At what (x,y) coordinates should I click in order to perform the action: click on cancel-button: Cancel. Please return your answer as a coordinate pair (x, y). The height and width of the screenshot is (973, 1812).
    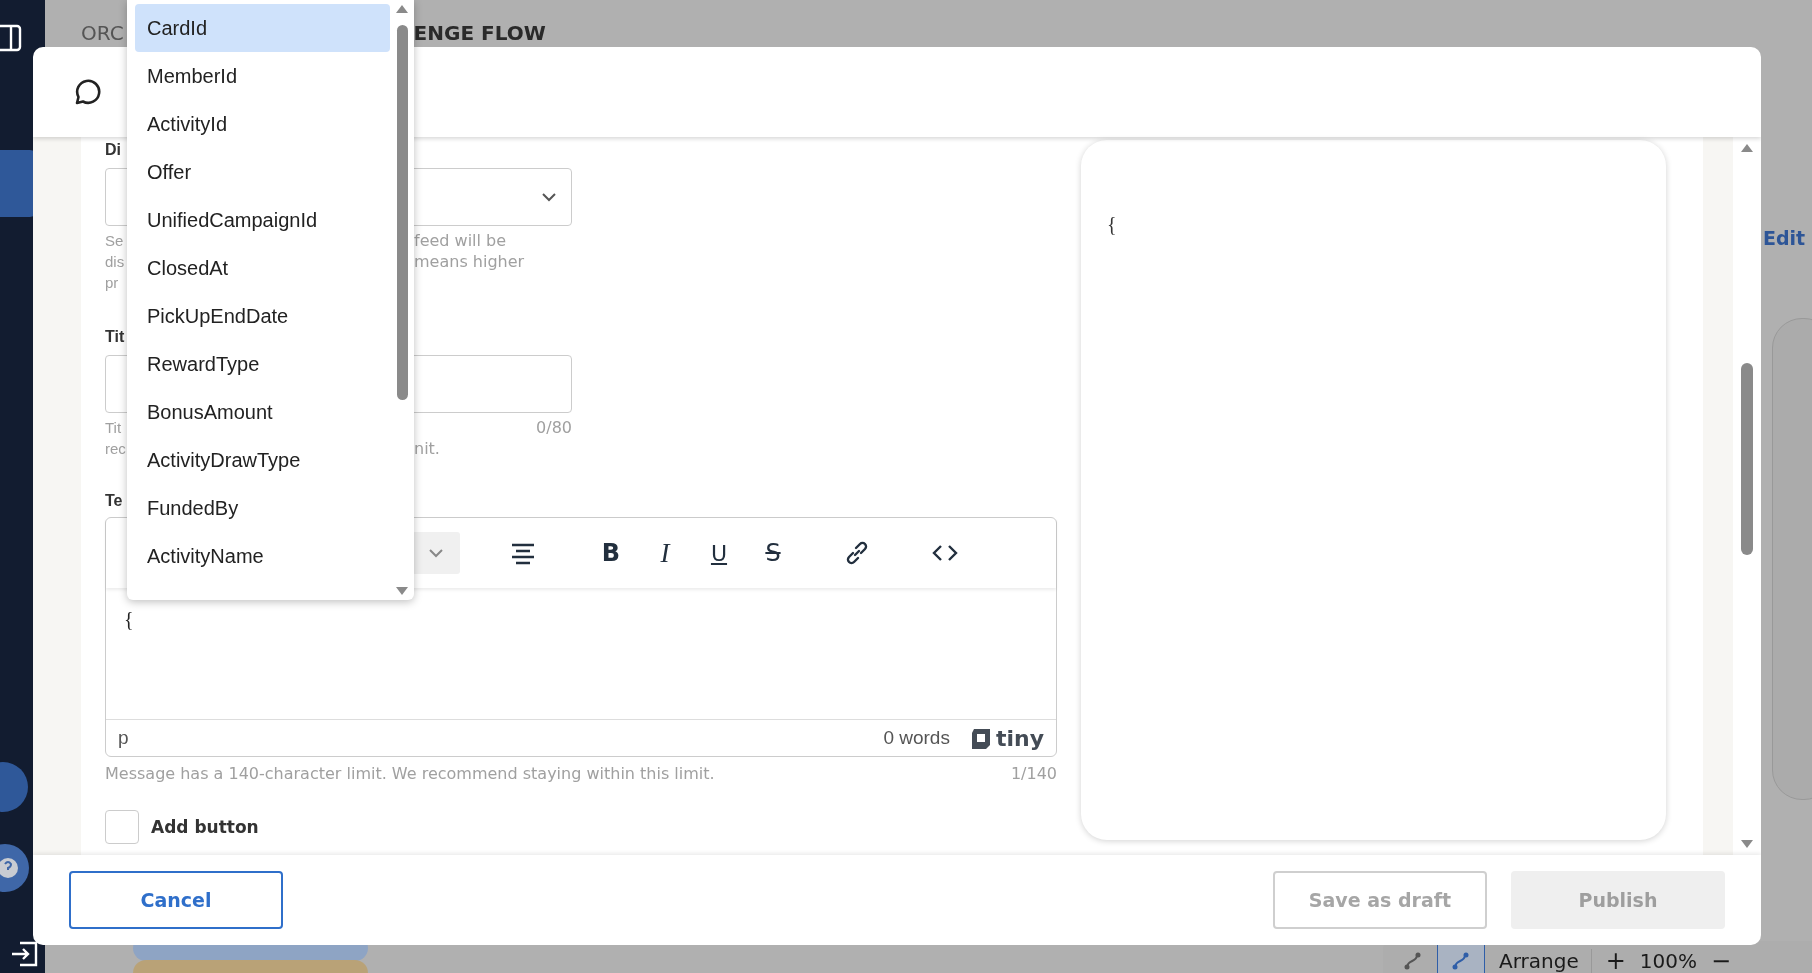
    Looking at the image, I should click on (176, 900).